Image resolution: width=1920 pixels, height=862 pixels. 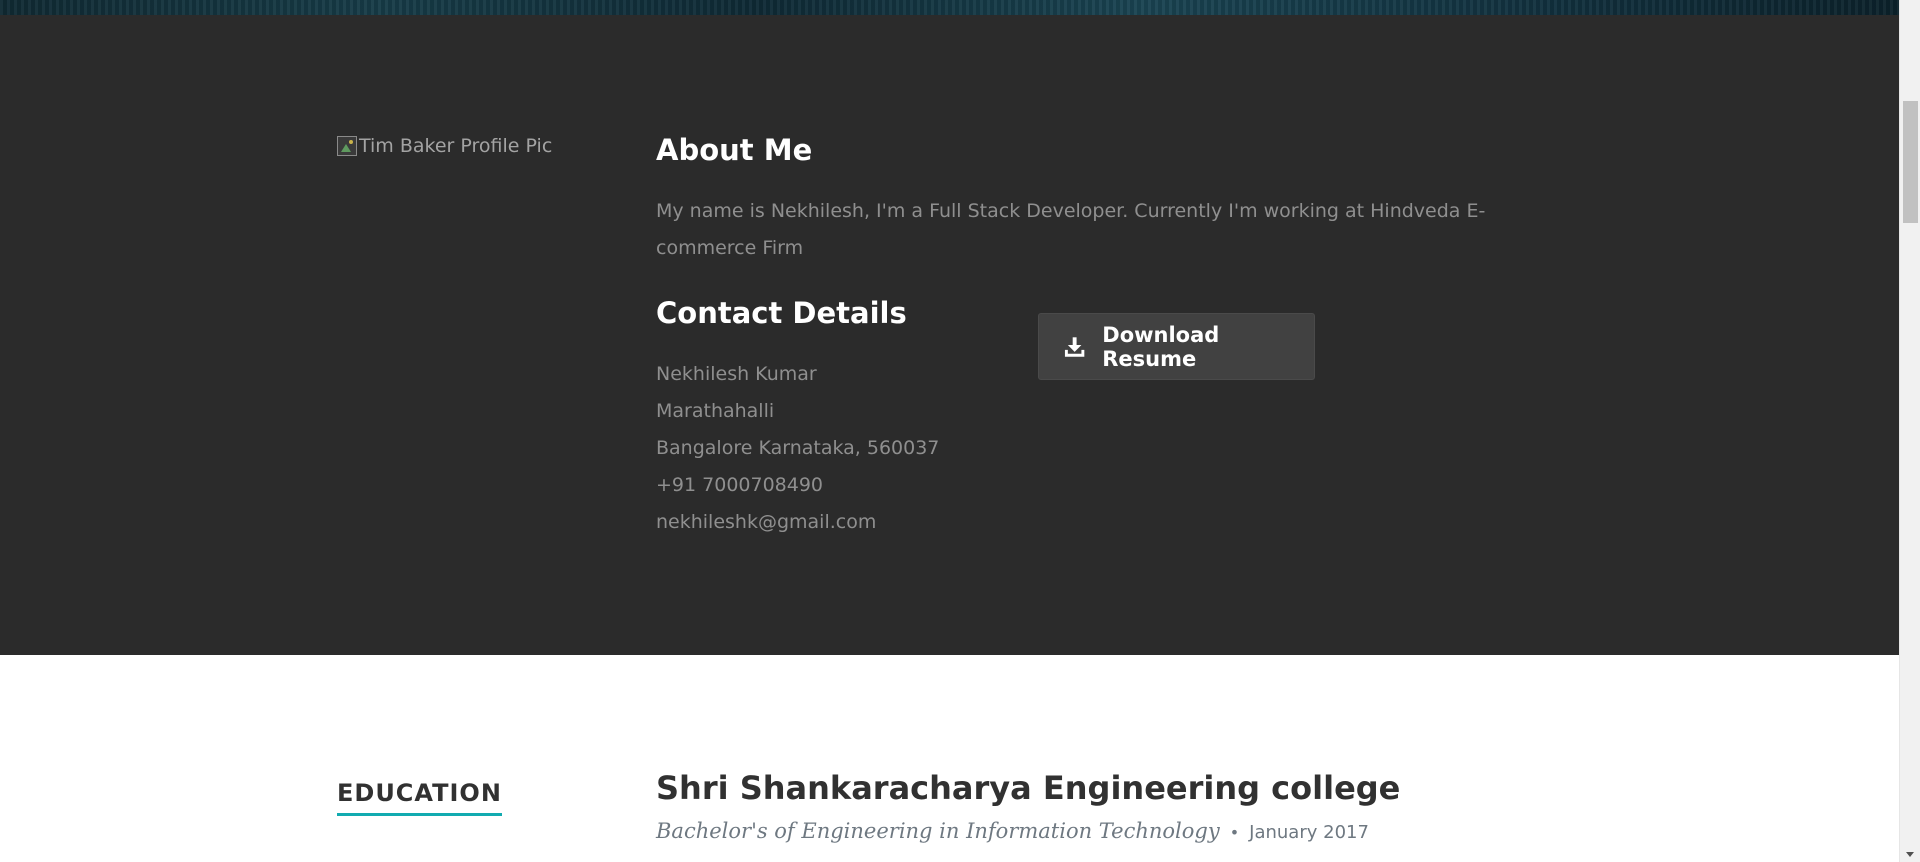 What do you see at coordinates (736, 374) in the screenshot?
I see `contact-name: Nekhilesh Kumar` at bounding box center [736, 374].